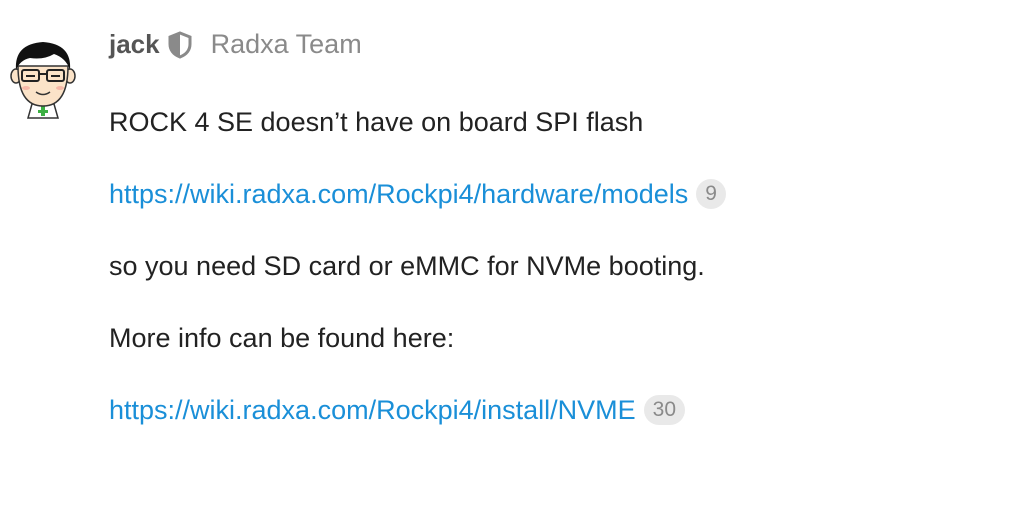 This screenshot has width=1030, height=516. I want to click on post-header: jack Radxa Team, so click(235, 44).